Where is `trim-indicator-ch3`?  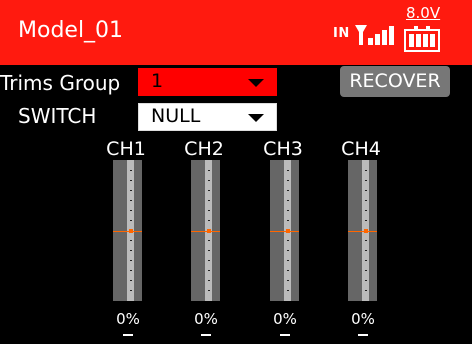 trim-indicator-ch3 is located at coordinates (285, 335).